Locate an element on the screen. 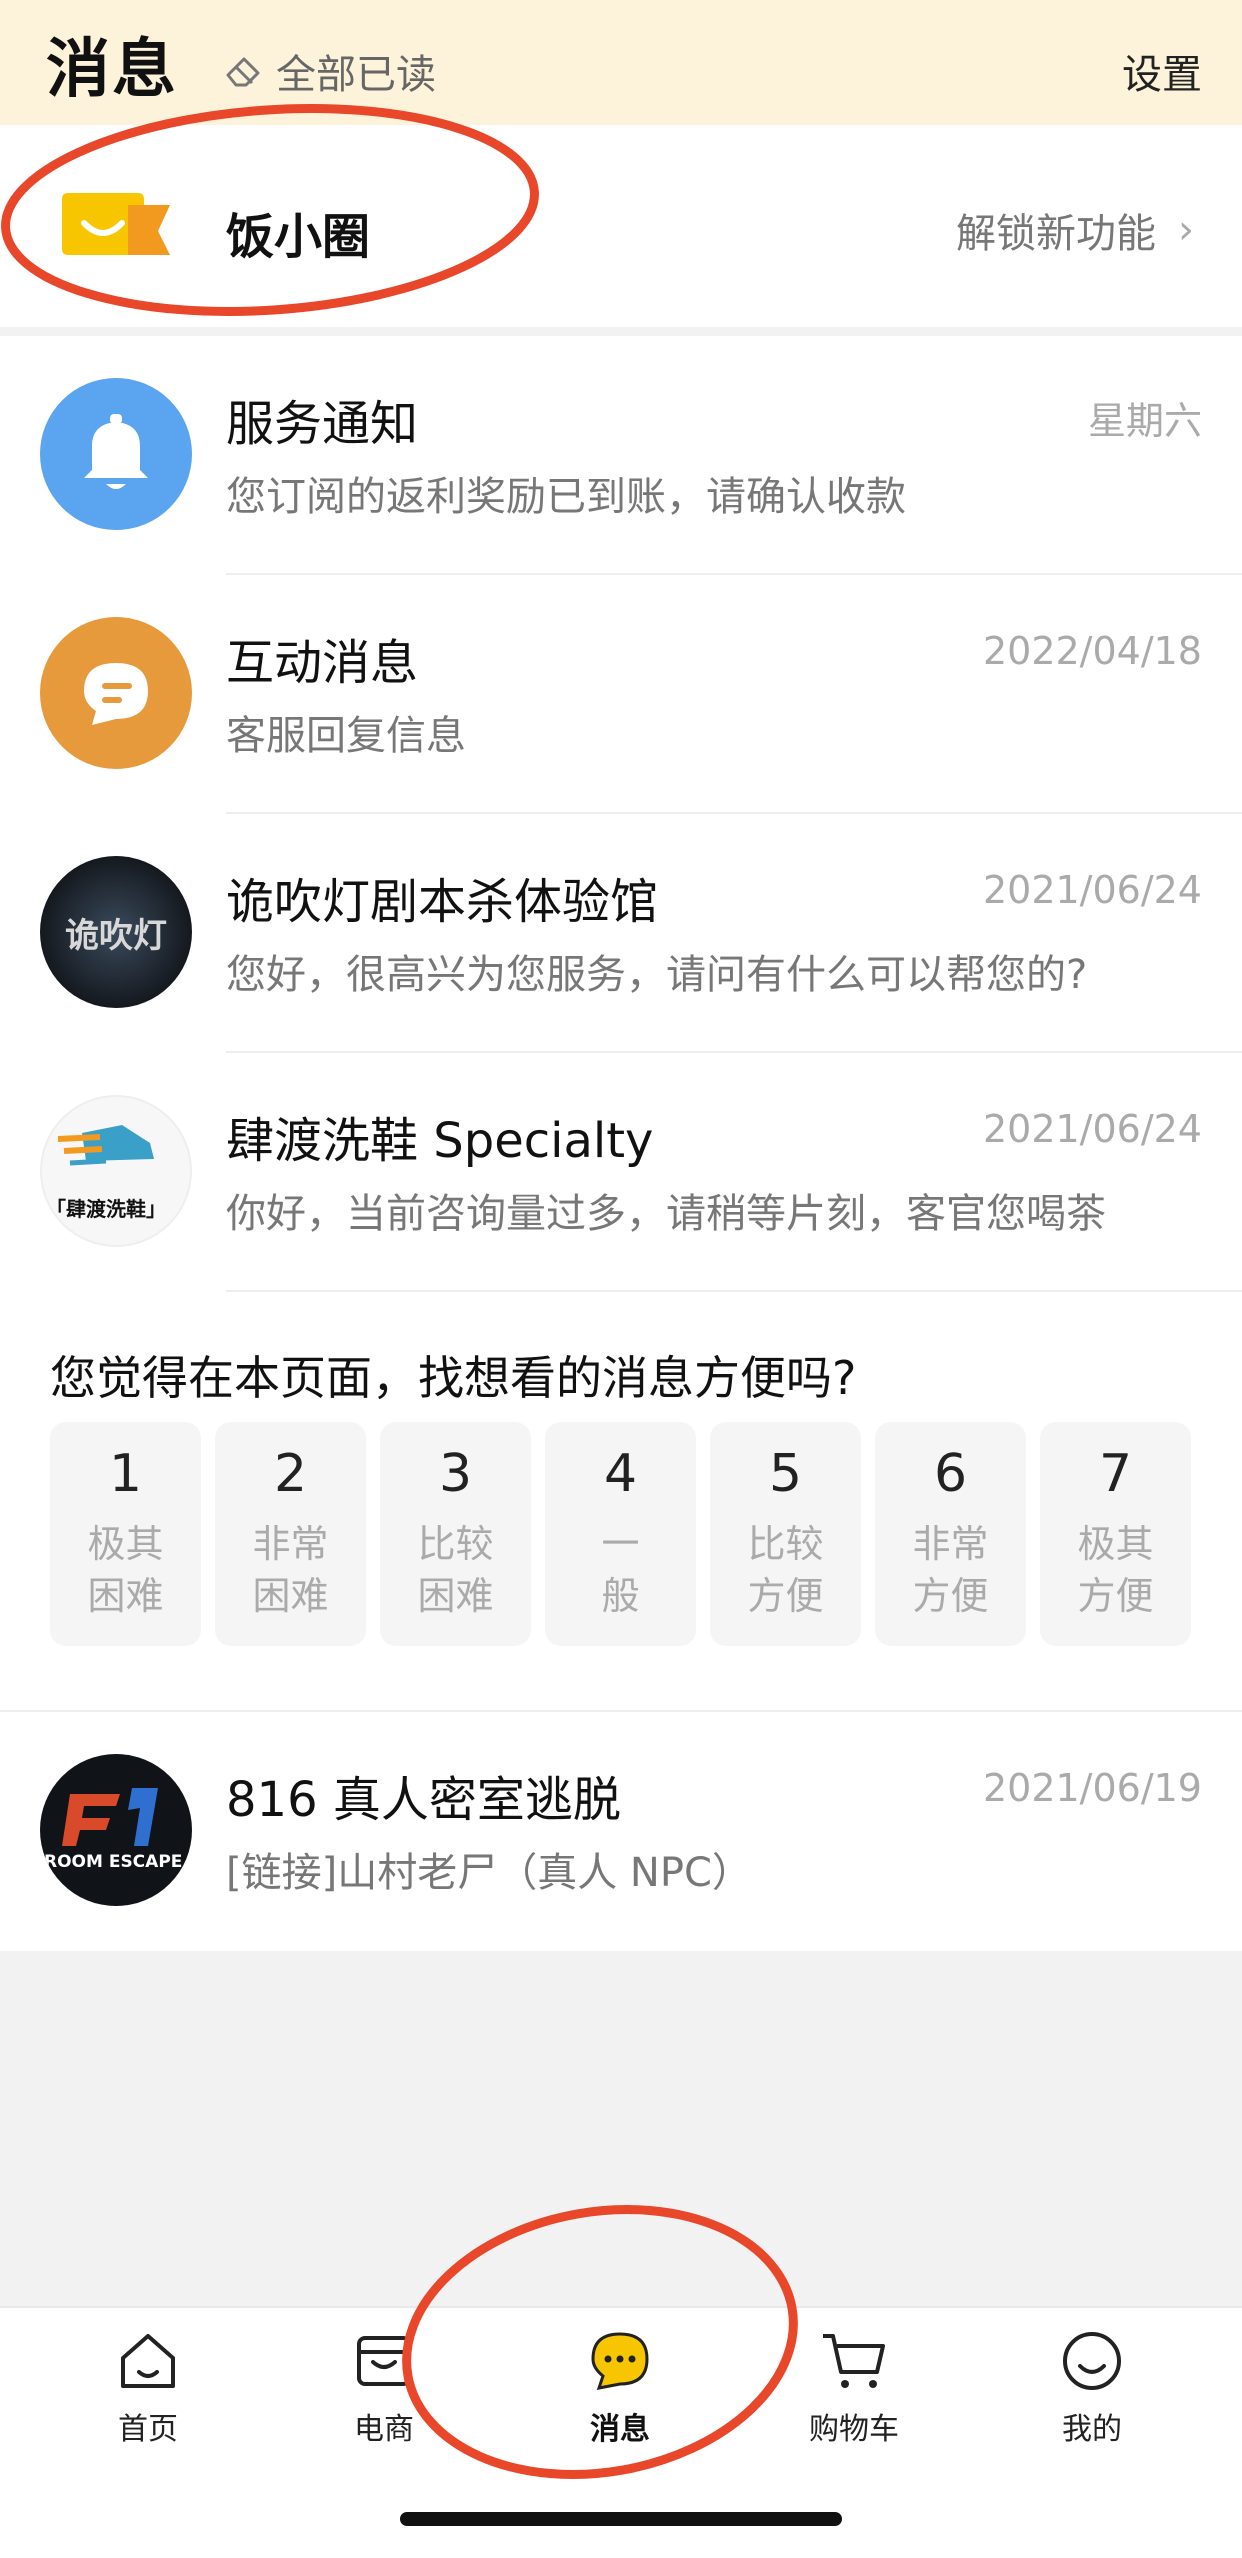 This screenshot has width=1242, height=2558. tab-home: 首页 is located at coordinates (148, 2388).